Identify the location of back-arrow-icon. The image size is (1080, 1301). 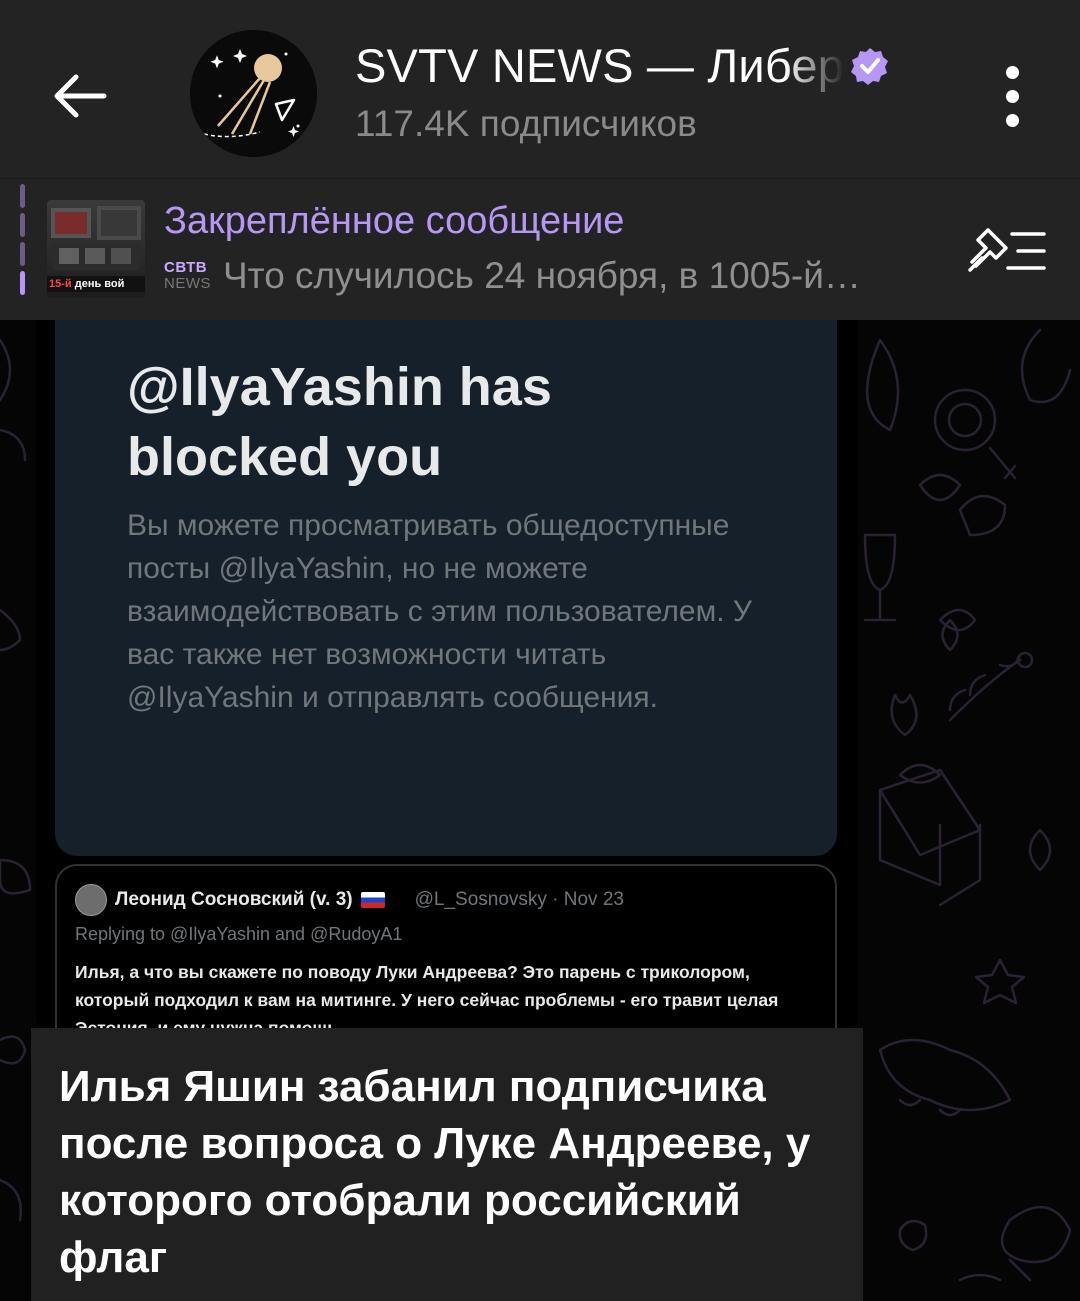
(80, 96).